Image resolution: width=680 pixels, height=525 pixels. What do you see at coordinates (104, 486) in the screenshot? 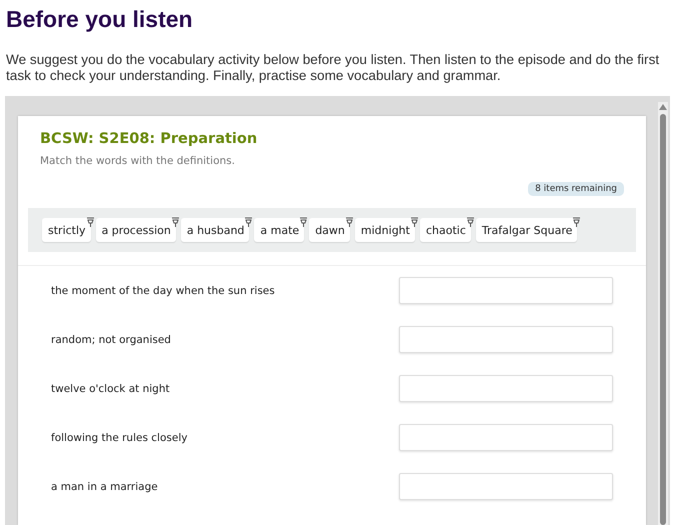
I see `definition-text: a man in a marriage` at bounding box center [104, 486].